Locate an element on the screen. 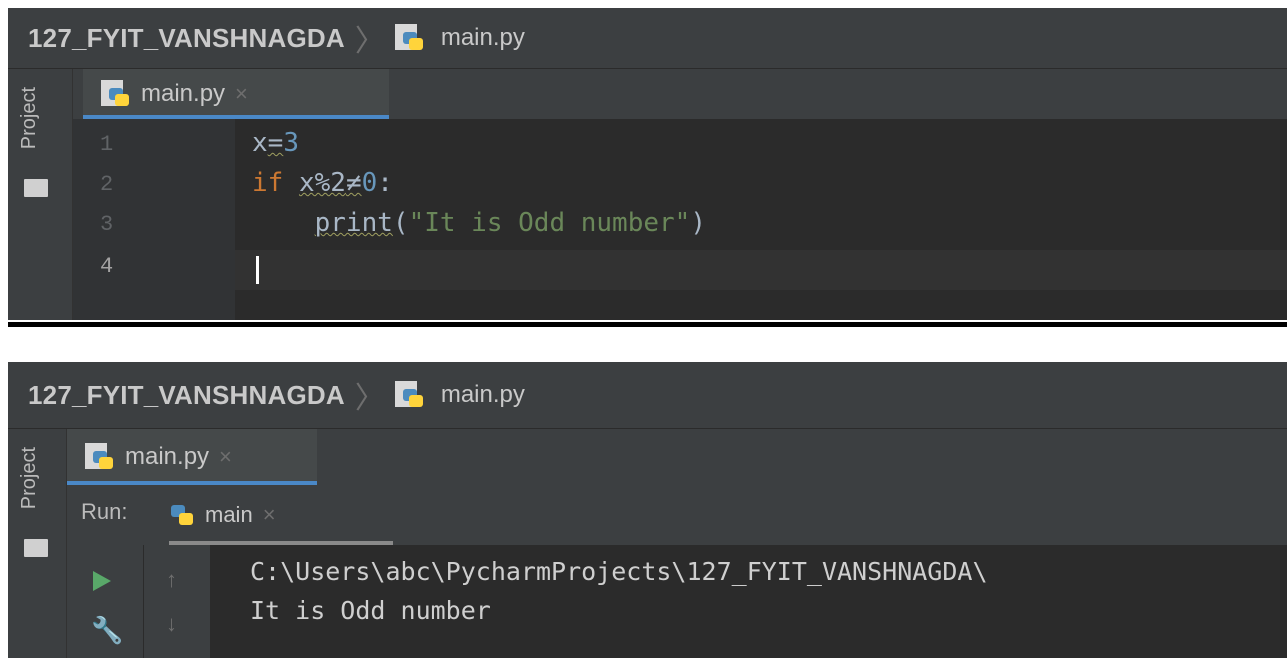  code-token: ≠ is located at coordinates (353, 183).